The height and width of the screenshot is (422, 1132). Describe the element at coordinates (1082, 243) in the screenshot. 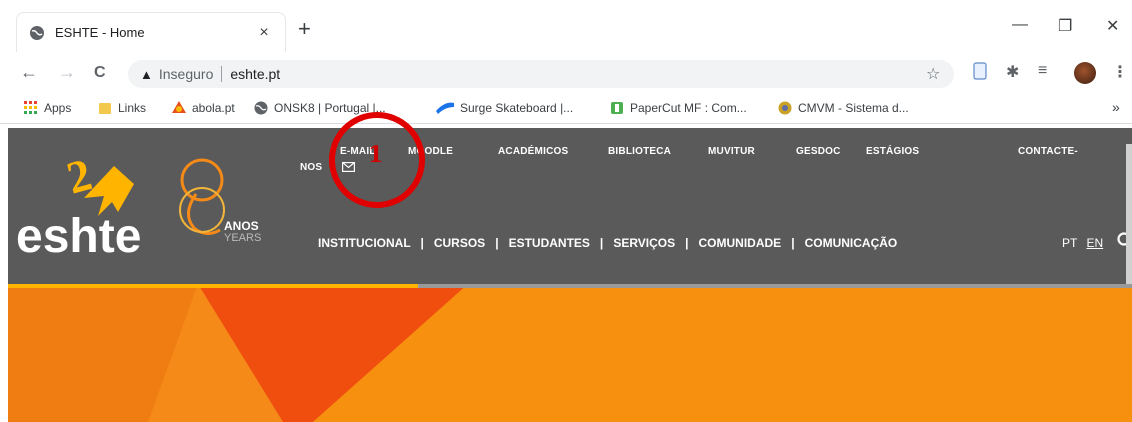

I see `language-switcher: PT EN` at that location.